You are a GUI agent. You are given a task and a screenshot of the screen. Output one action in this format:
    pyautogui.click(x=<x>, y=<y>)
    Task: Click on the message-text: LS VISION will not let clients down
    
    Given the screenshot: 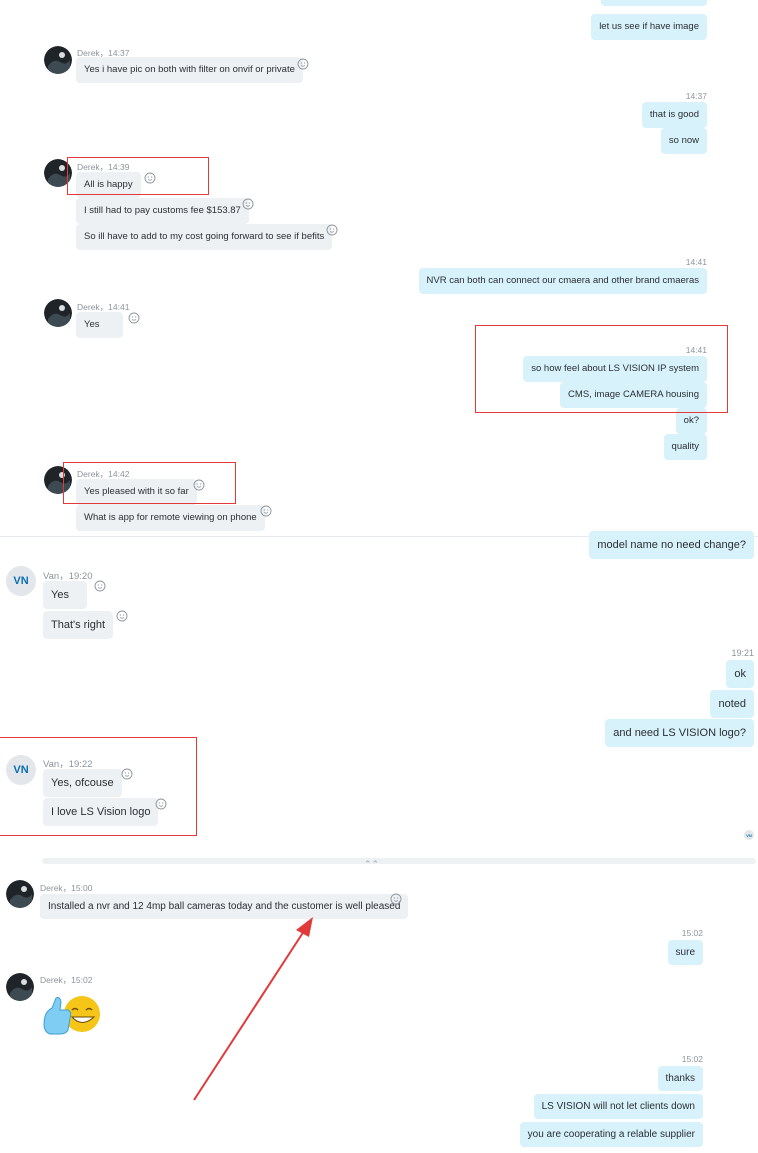 What is the action you would take?
    pyautogui.click(x=618, y=1106)
    